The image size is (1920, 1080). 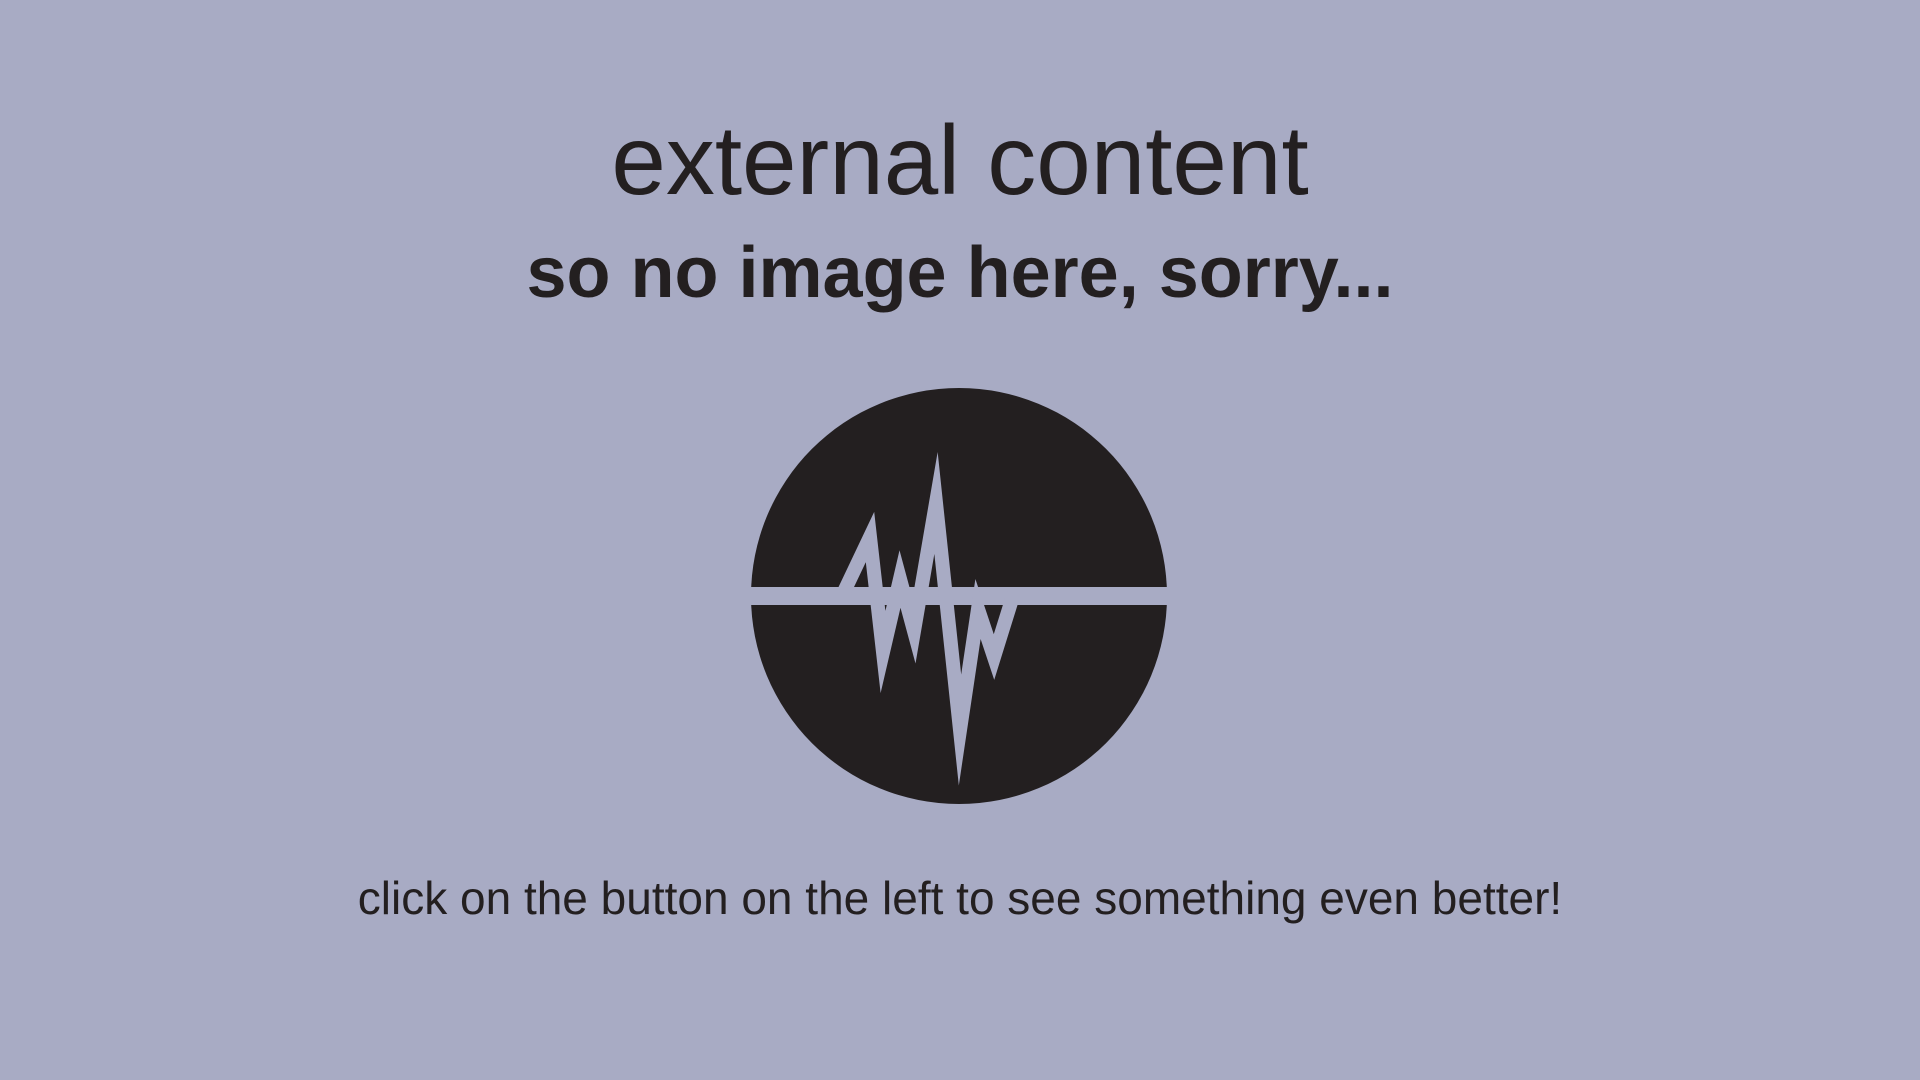 What do you see at coordinates (960, 160) in the screenshot?
I see `placeholder-title: external content` at bounding box center [960, 160].